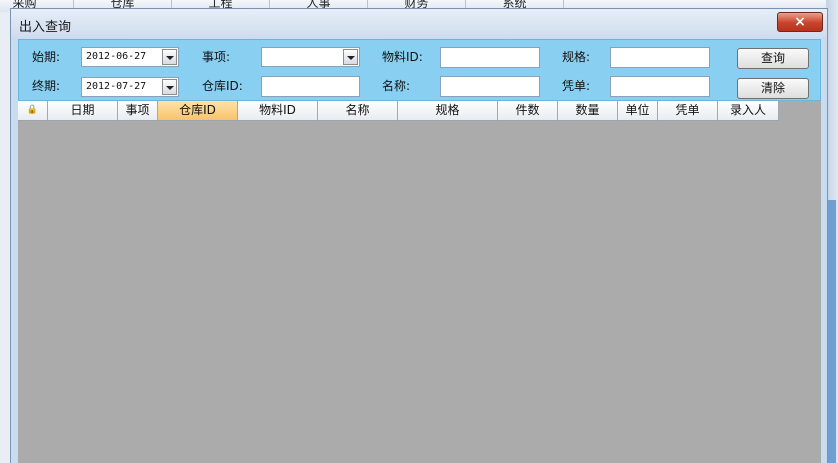 The image size is (838, 463). Describe the element at coordinates (490, 57) in the screenshot. I see `material-id-input` at that location.